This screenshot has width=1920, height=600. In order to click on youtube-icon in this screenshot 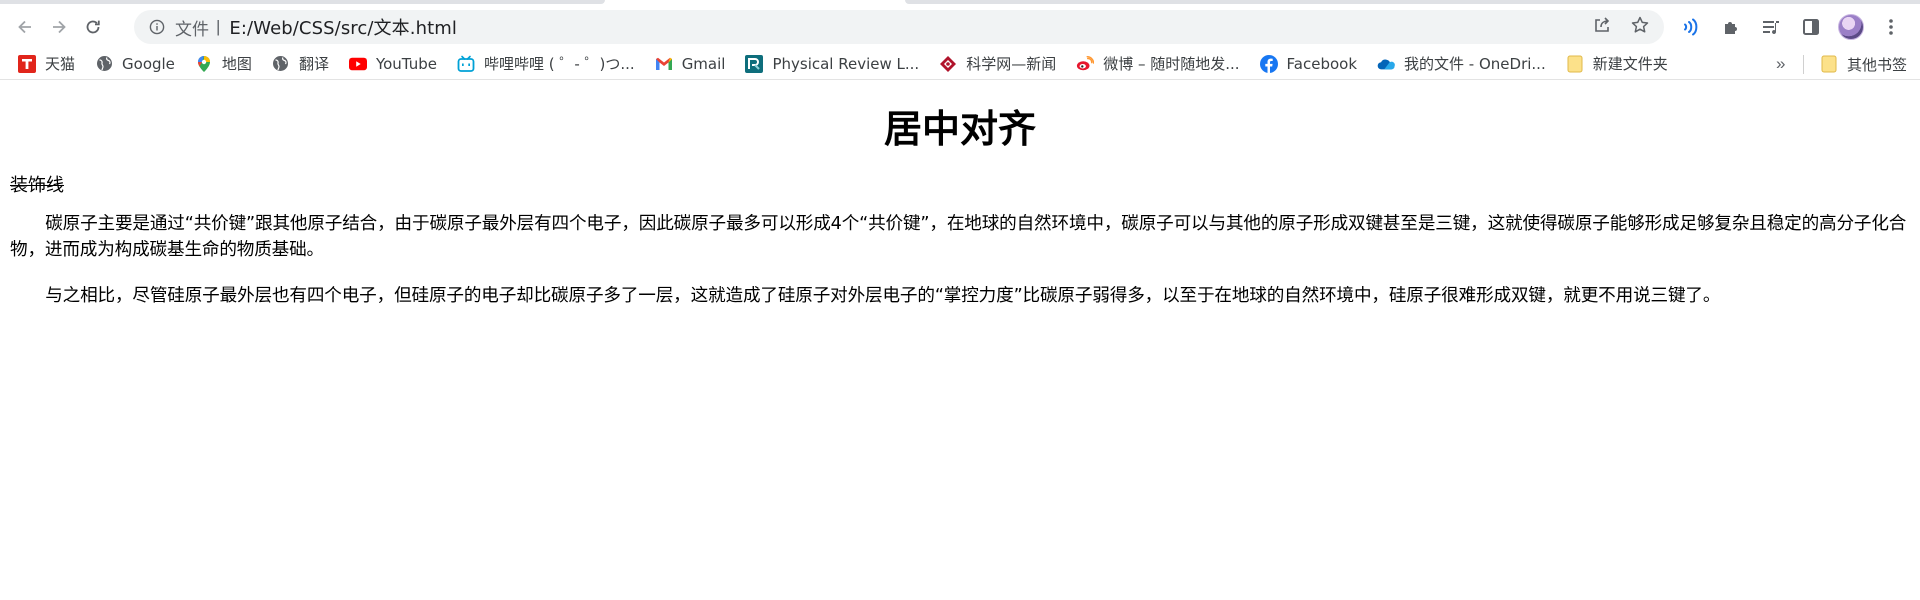, I will do `click(357, 64)`.